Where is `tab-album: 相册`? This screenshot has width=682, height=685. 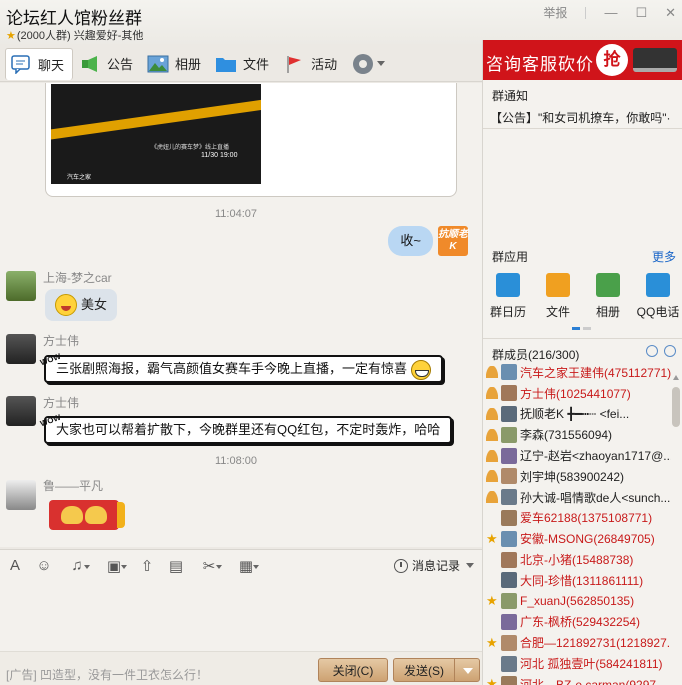 tab-album: 相册 is located at coordinates (176, 64).